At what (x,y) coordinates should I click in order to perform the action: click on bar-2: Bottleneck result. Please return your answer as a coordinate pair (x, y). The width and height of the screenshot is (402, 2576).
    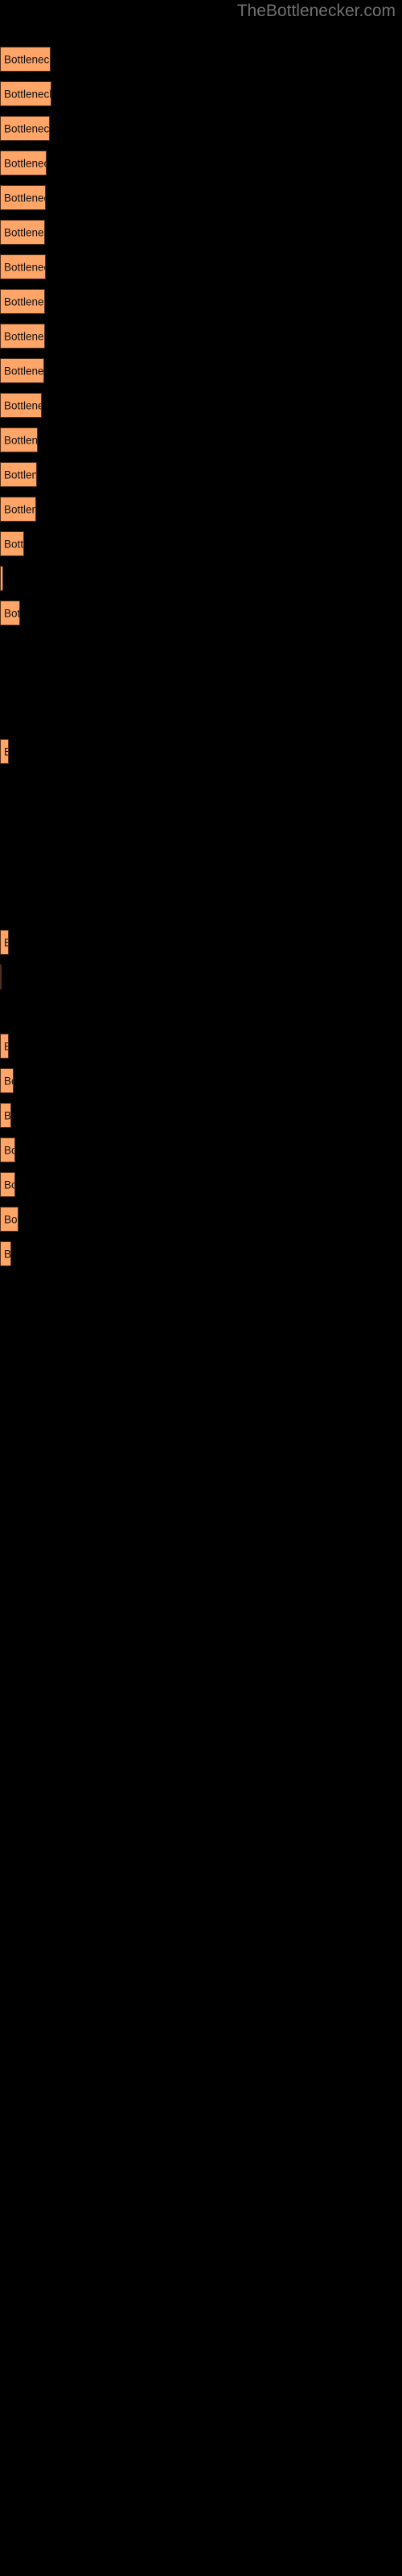
    Looking at the image, I should click on (25, 93).